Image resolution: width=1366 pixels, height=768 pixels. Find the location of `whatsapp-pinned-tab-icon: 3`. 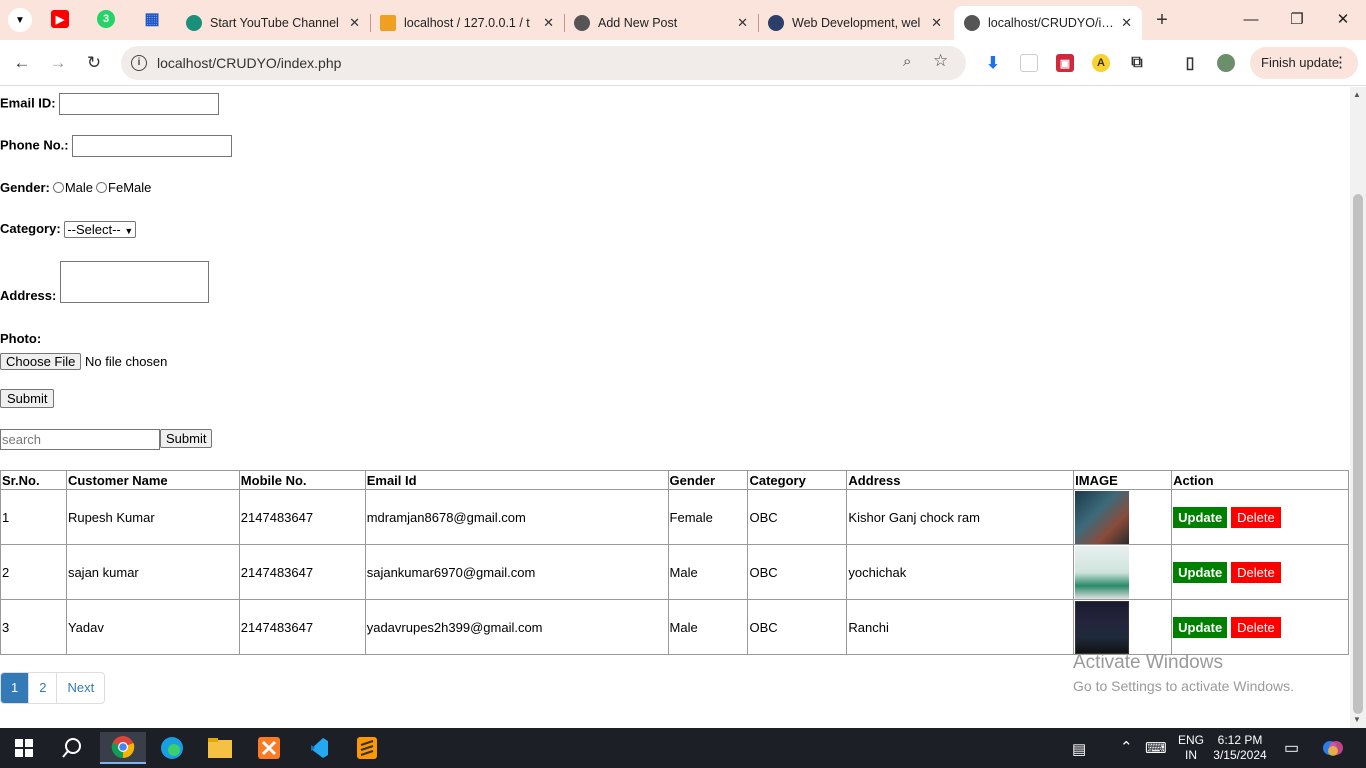

whatsapp-pinned-tab-icon: 3 is located at coordinates (106, 19).